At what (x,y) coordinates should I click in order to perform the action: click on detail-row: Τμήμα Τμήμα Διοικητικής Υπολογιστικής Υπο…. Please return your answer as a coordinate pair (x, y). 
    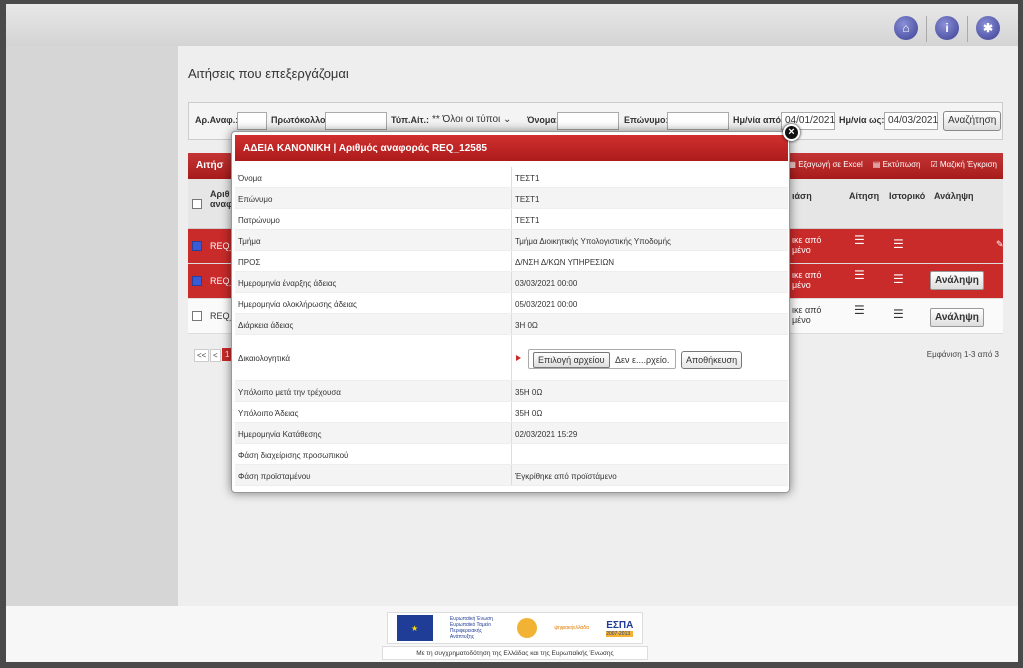
    Looking at the image, I should click on (511, 240).